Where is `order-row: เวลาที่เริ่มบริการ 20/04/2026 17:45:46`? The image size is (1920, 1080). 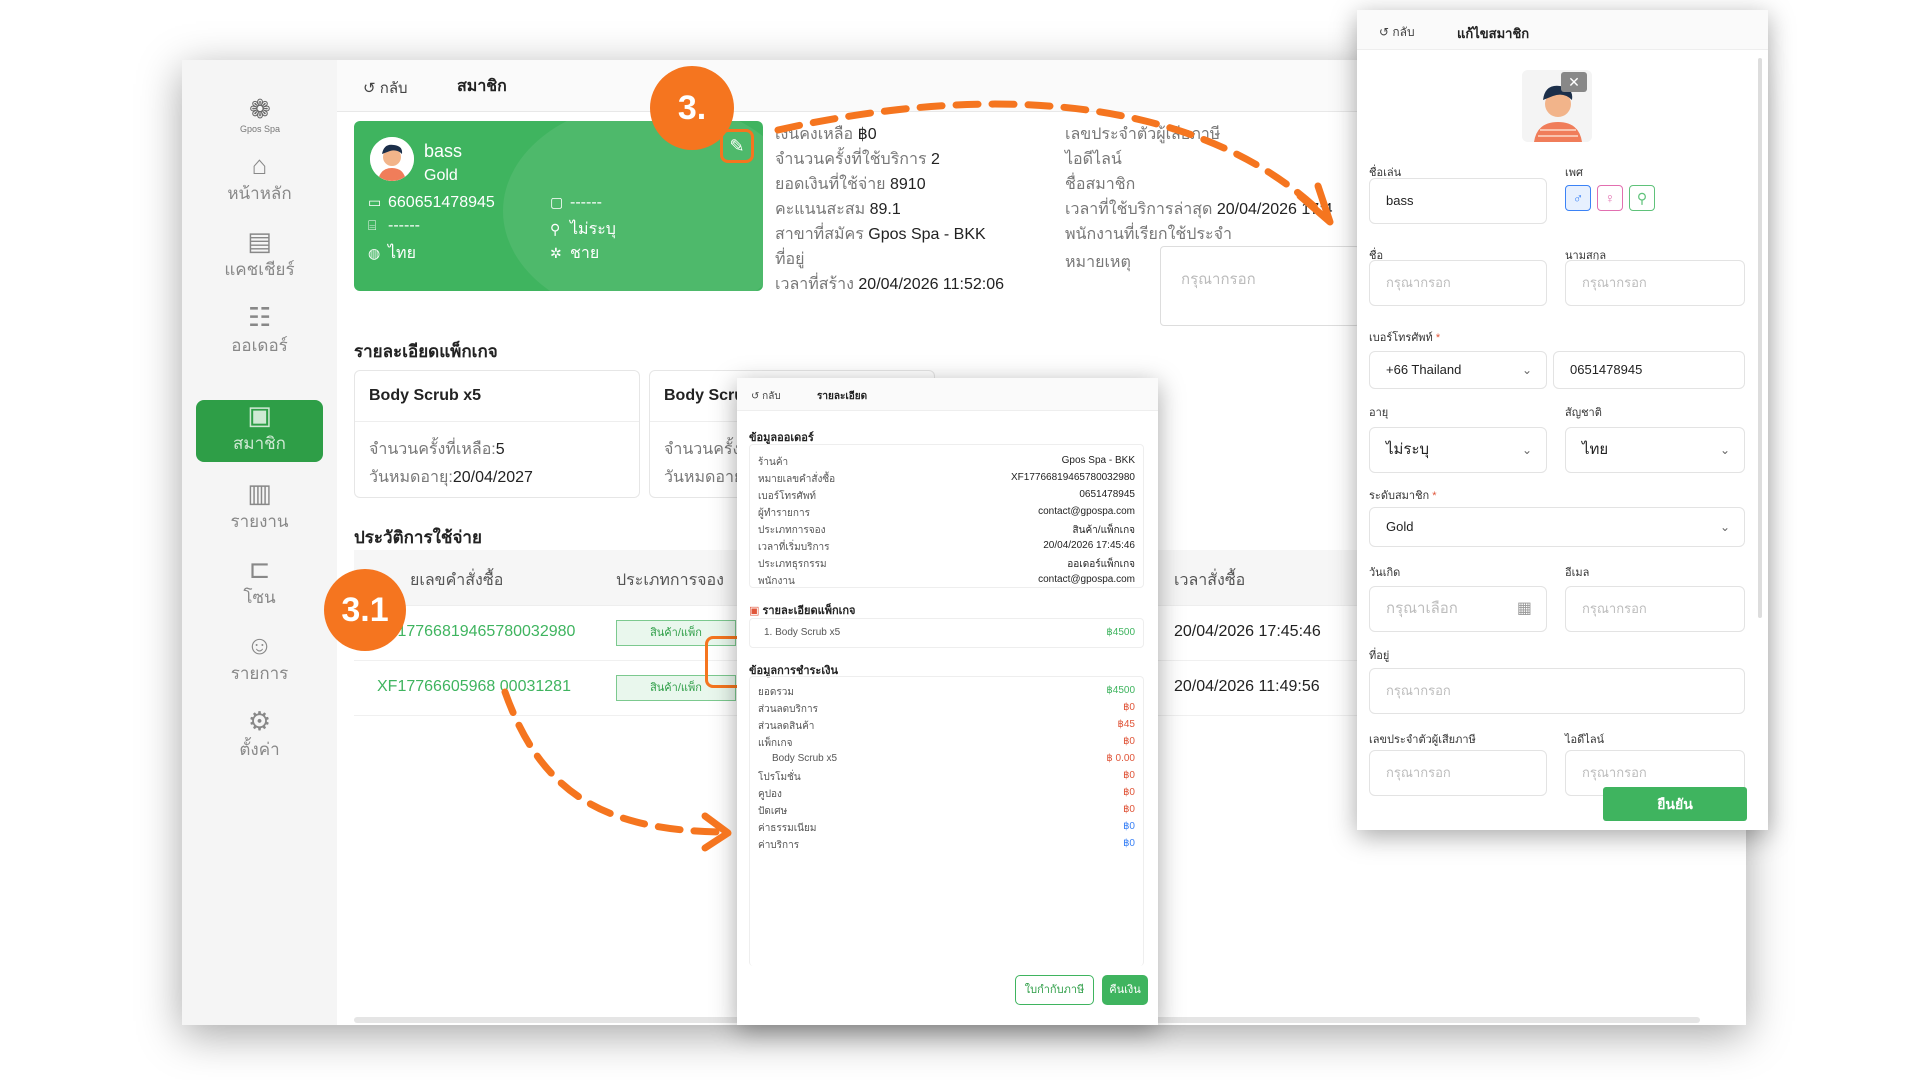 order-row: เวลาที่เริ่มบริการ 20/04/2026 17:45:46 is located at coordinates (946, 546).